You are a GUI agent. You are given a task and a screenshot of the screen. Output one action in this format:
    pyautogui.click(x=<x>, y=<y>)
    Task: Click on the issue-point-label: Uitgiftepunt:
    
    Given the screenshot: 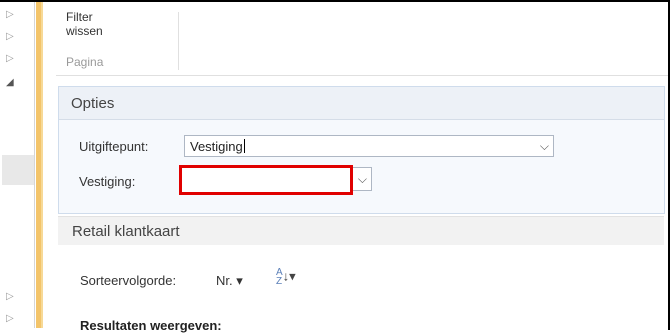 What is the action you would take?
    pyautogui.click(x=114, y=146)
    